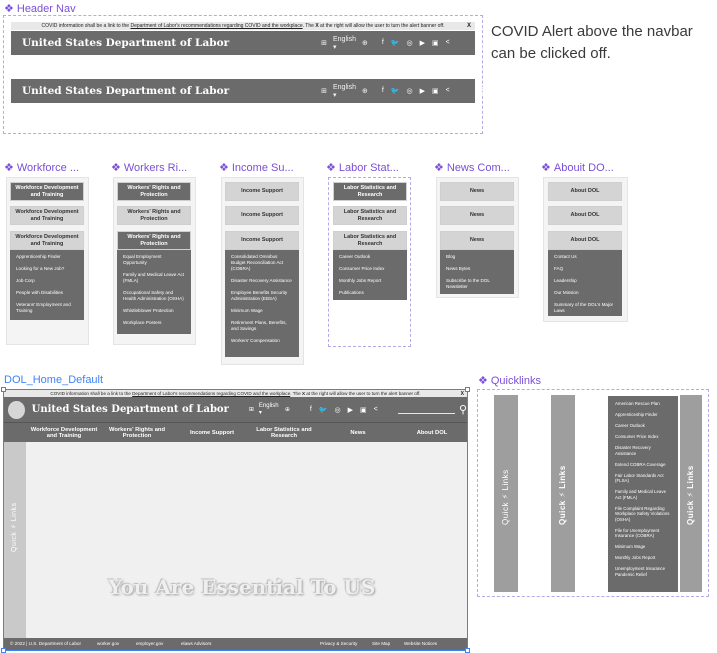 The image size is (717, 653). Describe the element at coordinates (643, 437) in the screenshot. I see `quick-link-item: Consumer Price Index` at that location.